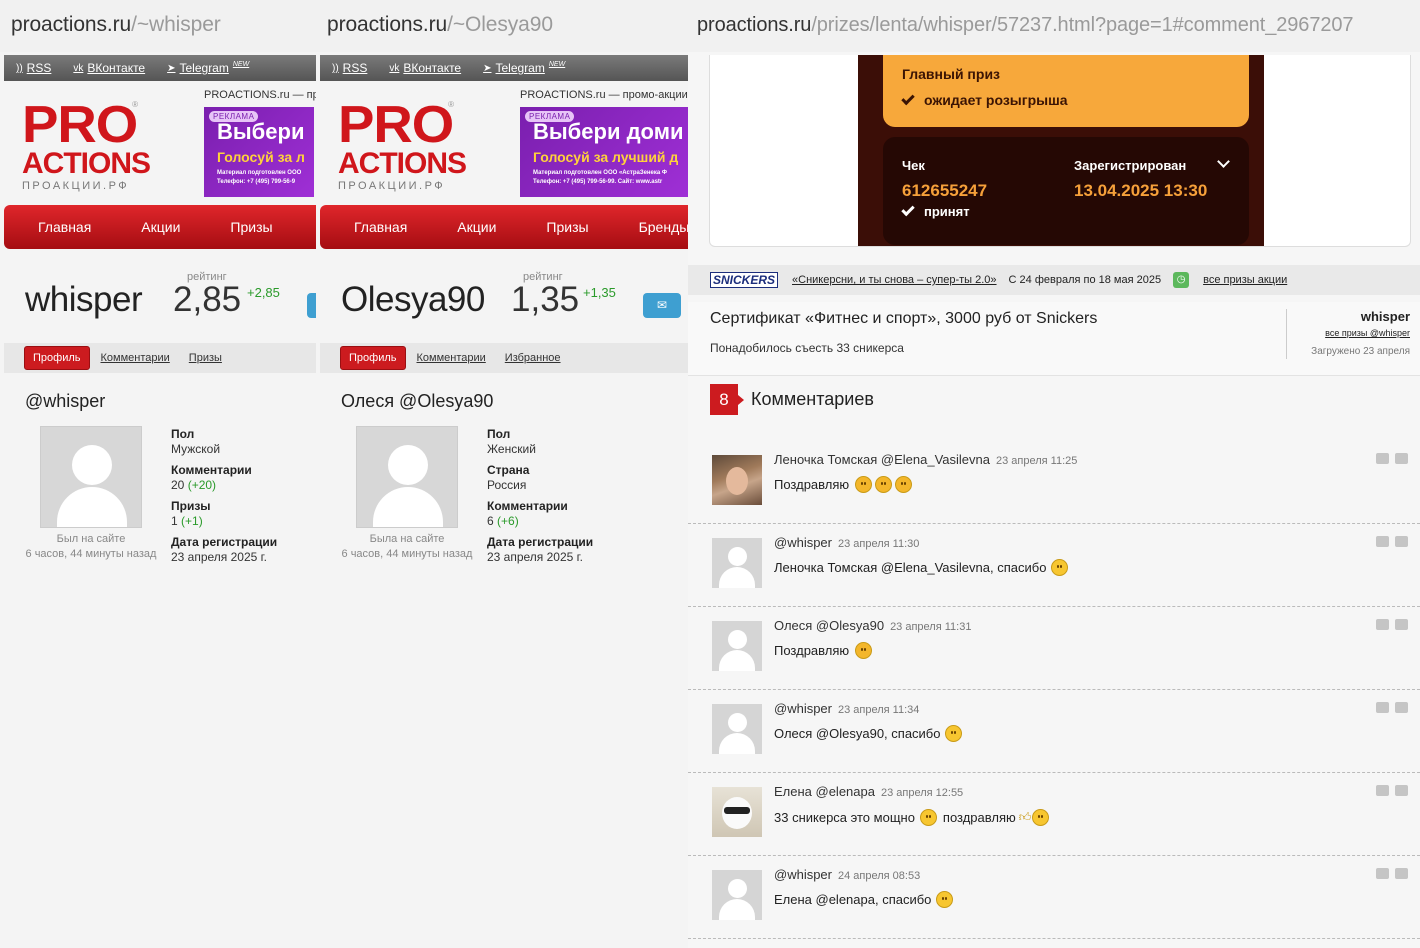 The width and height of the screenshot is (1420, 948). I want to click on address-bar: proactions.ru/~Olesya90, so click(502, 26).